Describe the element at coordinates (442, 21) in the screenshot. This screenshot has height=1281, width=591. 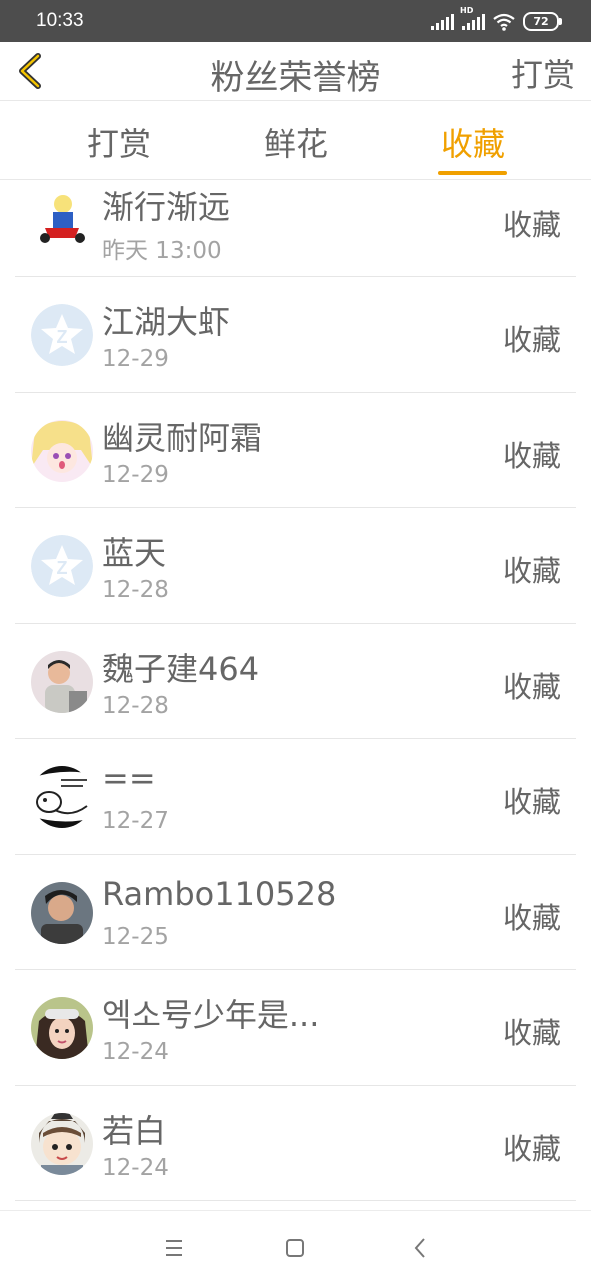
I see `cellular-signal-icon` at that location.